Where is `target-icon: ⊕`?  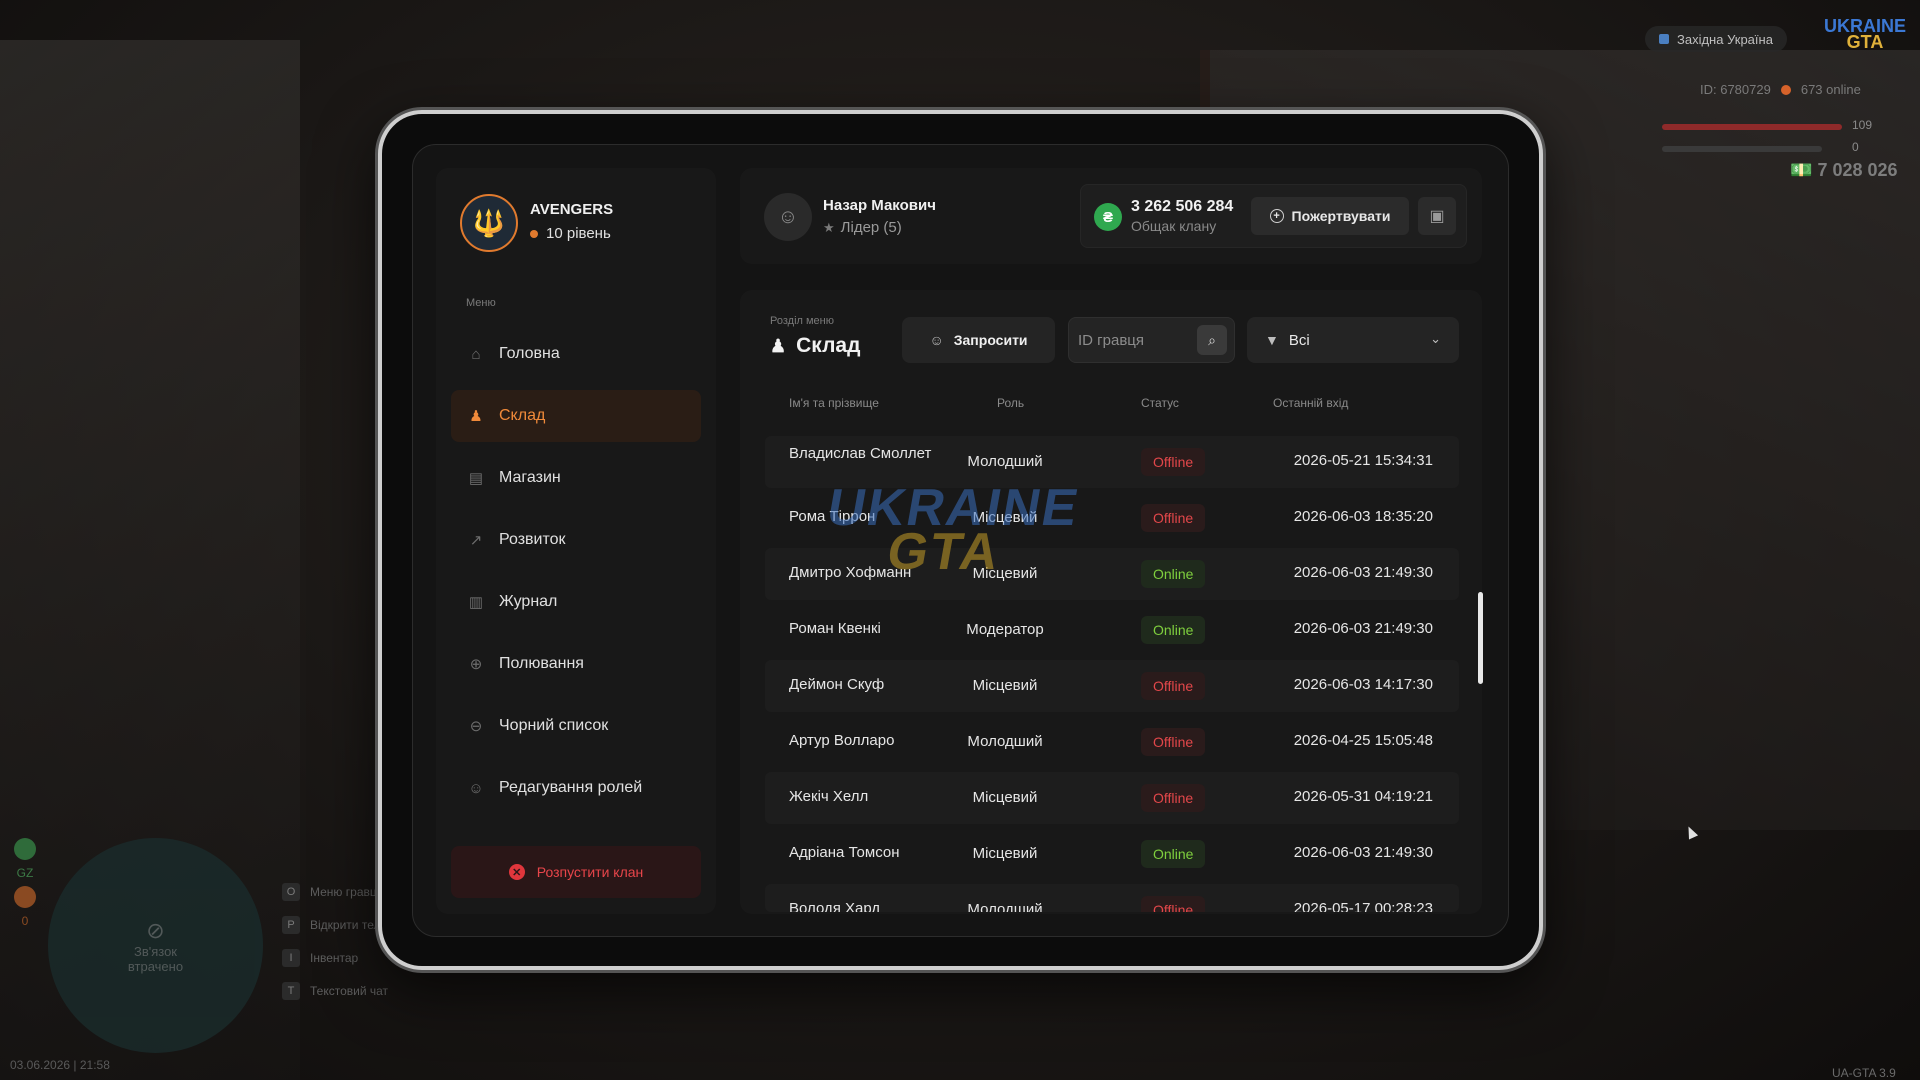 target-icon: ⊕ is located at coordinates (476, 664).